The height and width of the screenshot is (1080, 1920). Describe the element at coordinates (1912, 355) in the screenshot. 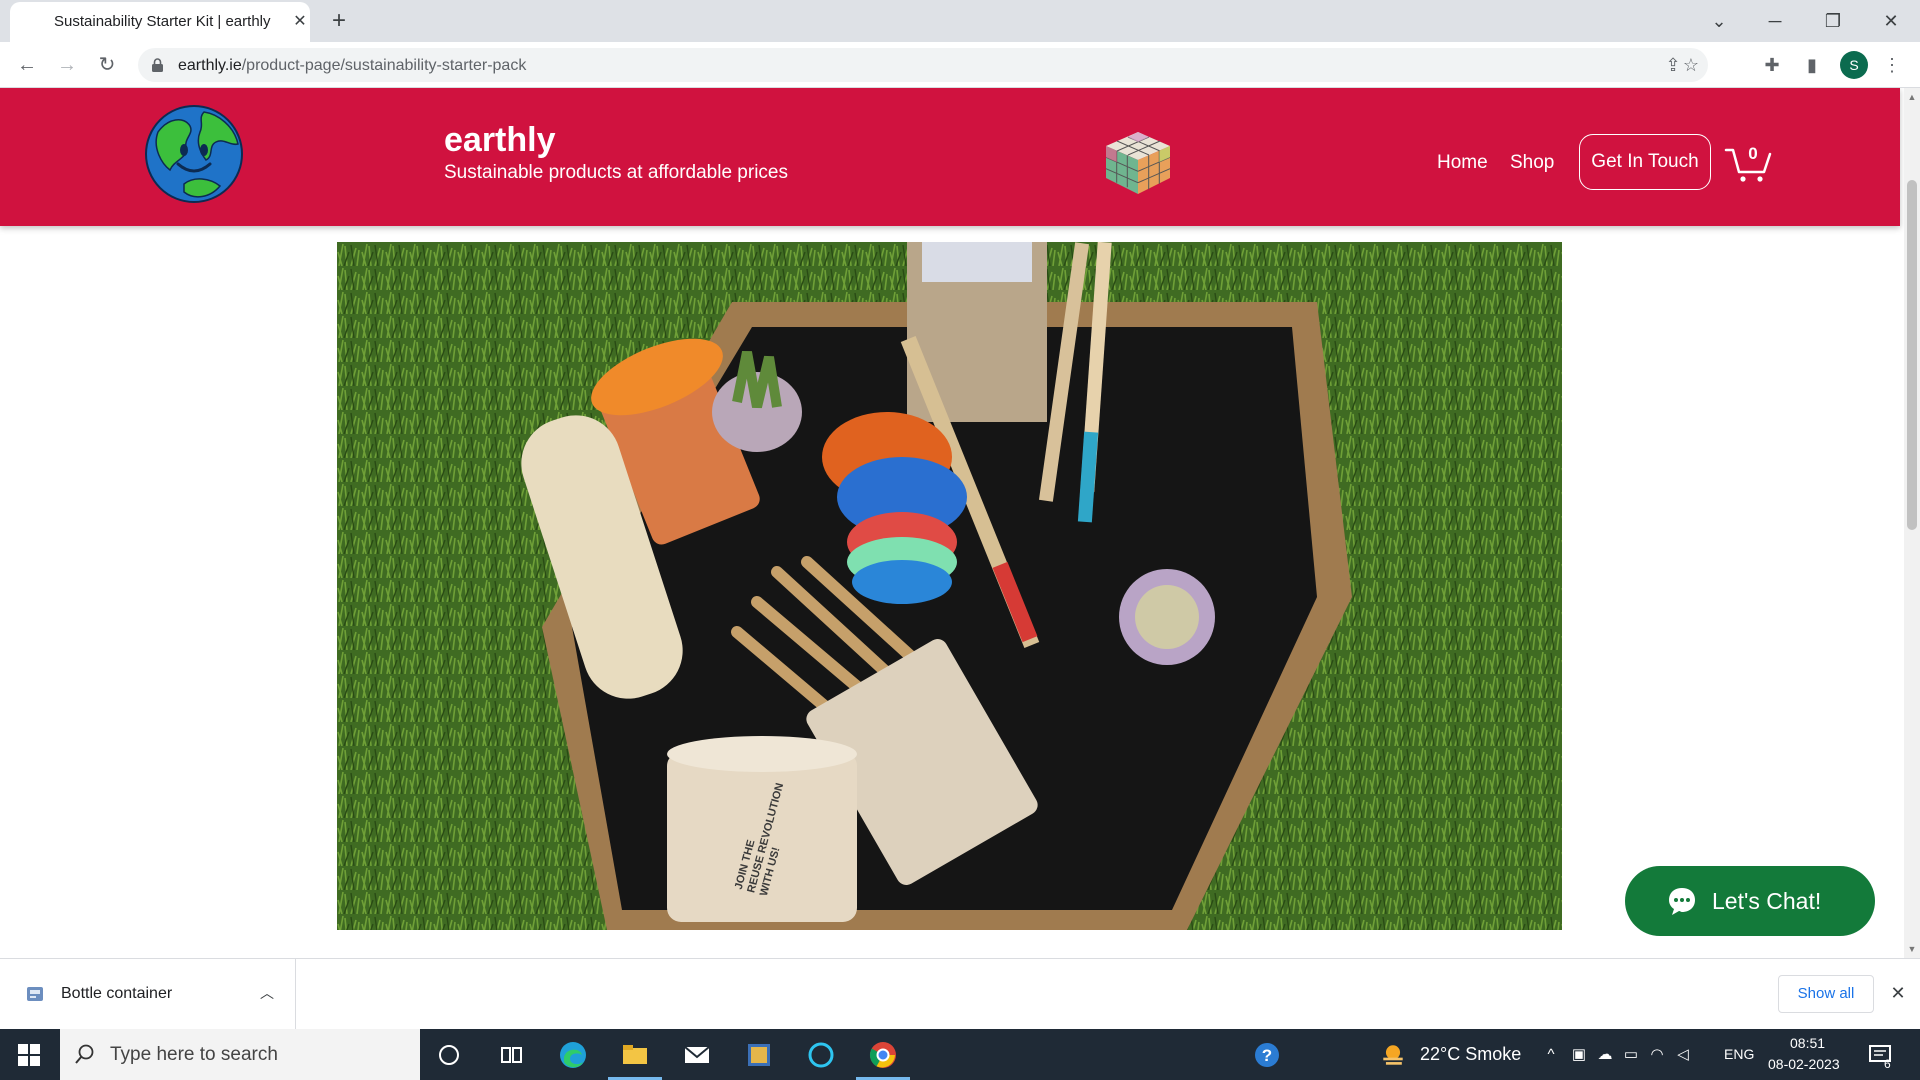

I see `scroll-thumb` at that location.